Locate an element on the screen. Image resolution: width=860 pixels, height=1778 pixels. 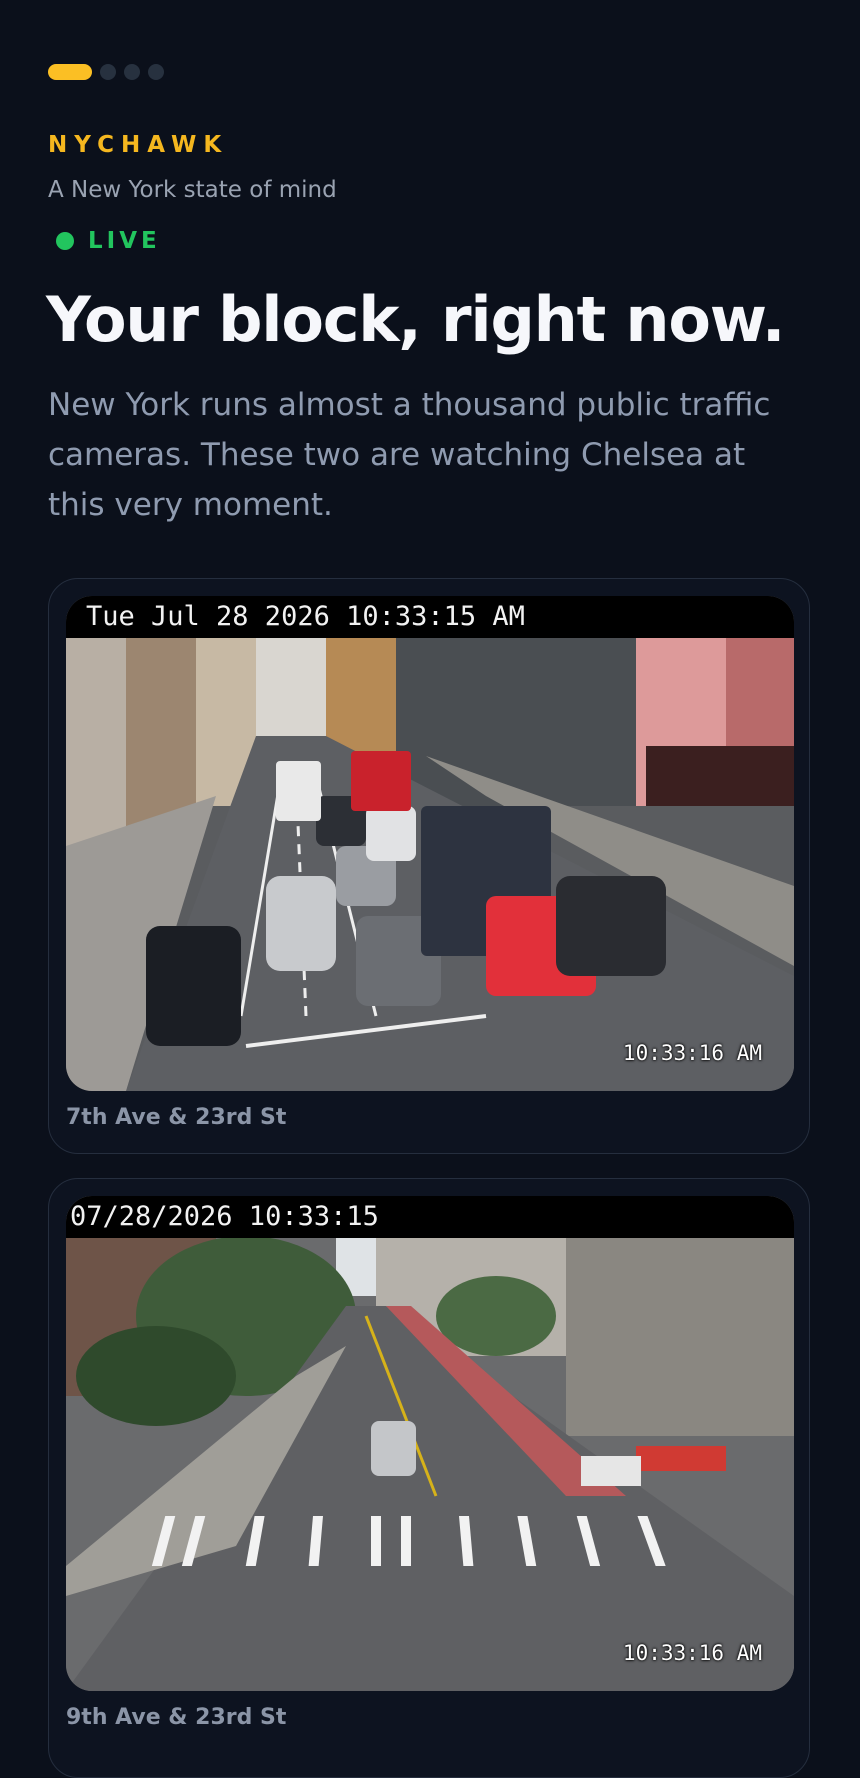
camera-location-label: 7th Ave & 23rd St is located at coordinates (176, 1117).